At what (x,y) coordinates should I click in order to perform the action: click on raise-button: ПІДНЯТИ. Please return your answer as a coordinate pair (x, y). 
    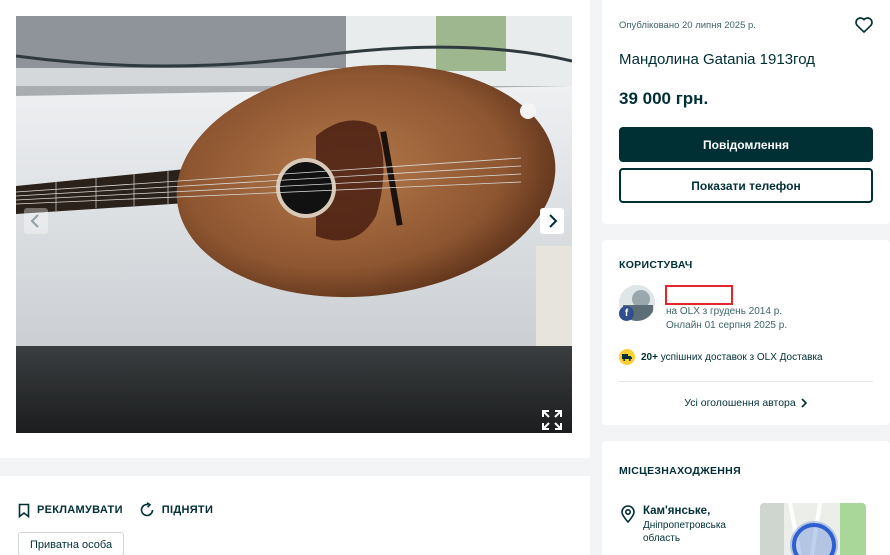
    Looking at the image, I should click on (176, 510).